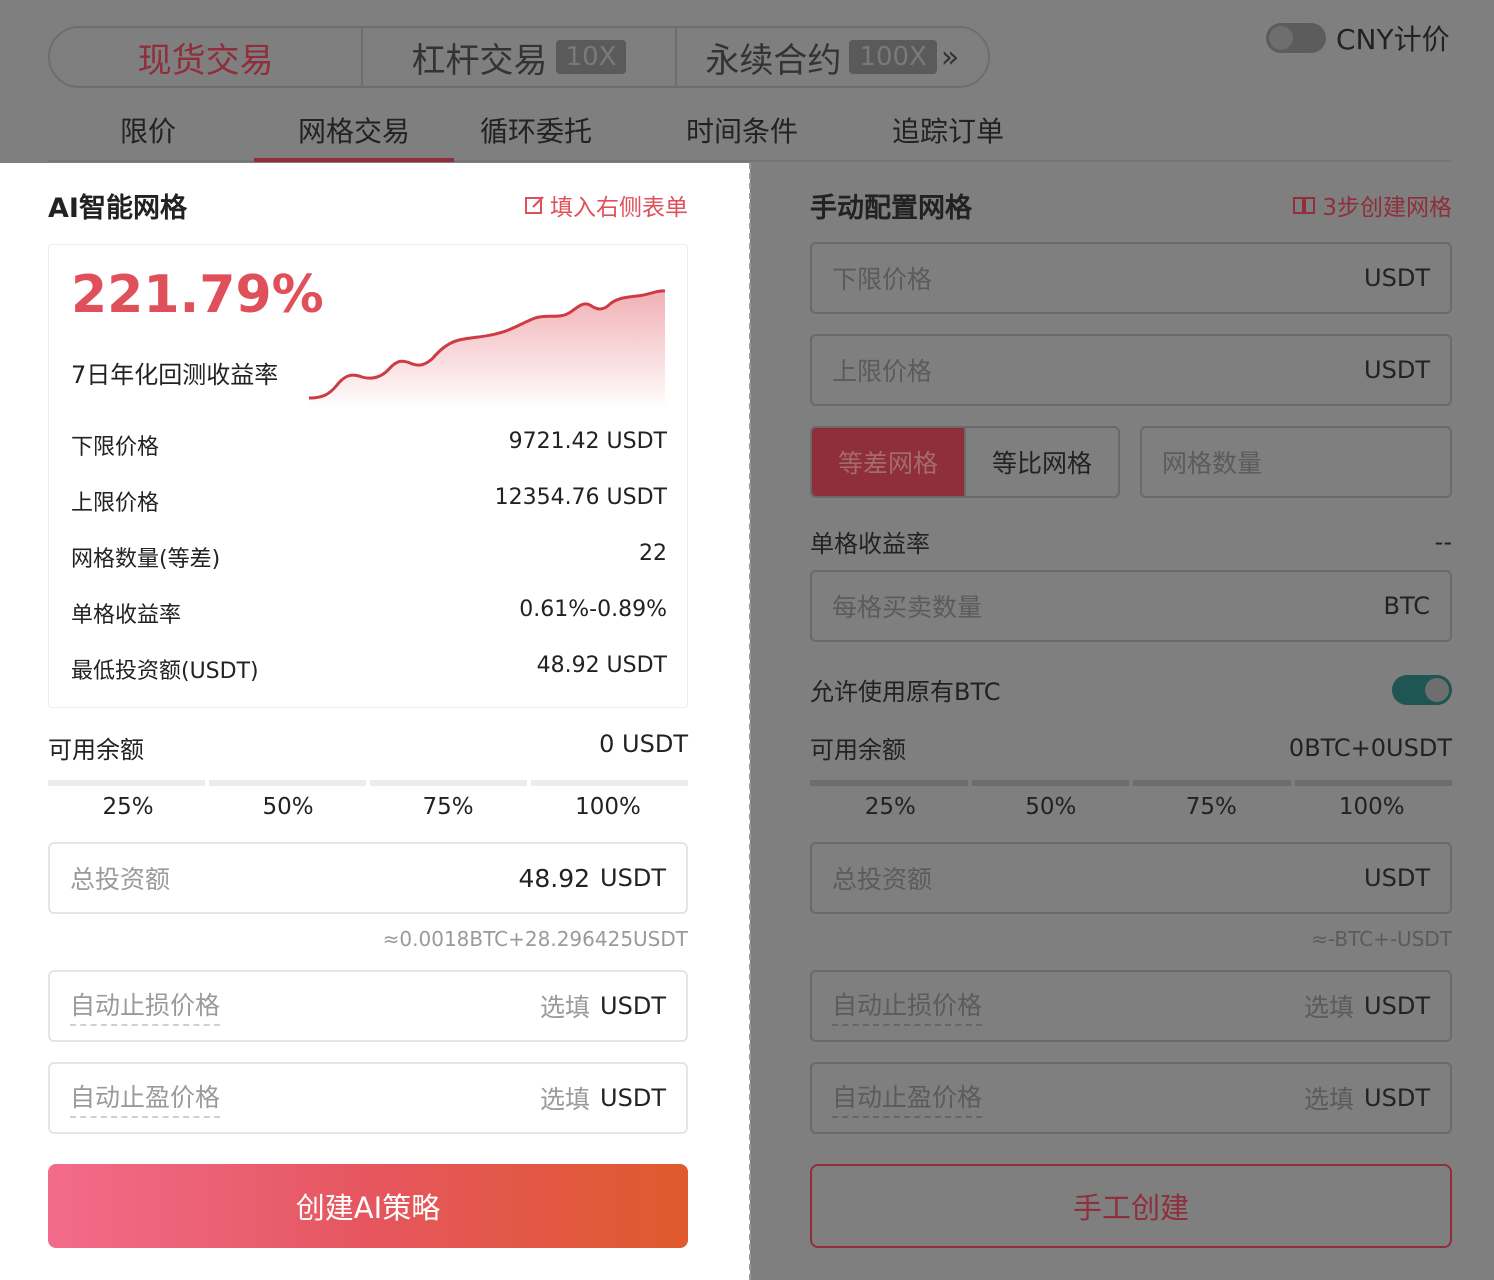 This screenshot has width=1494, height=1280. Describe the element at coordinates (1131, 783) in the screenshot. I see `manual-percent-slider` at that location.